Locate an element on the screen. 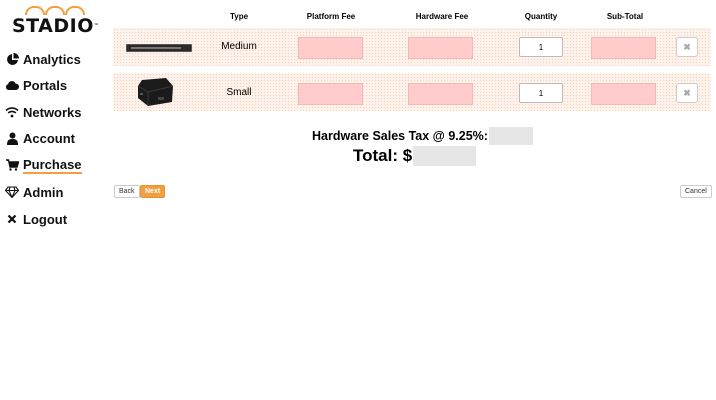 The height and width of the screenshot is (400, 716). back-button: Back is located at coordinates (127, 191).